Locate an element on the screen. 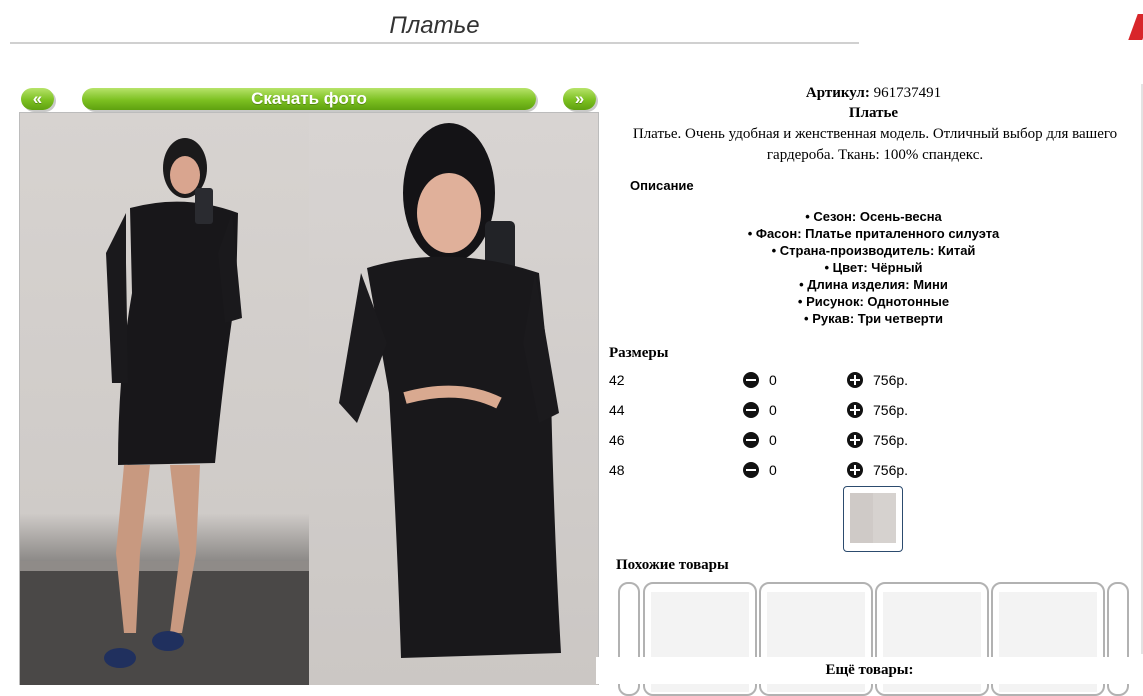  article-value: 961737491 is located at coordinates (907, 93).